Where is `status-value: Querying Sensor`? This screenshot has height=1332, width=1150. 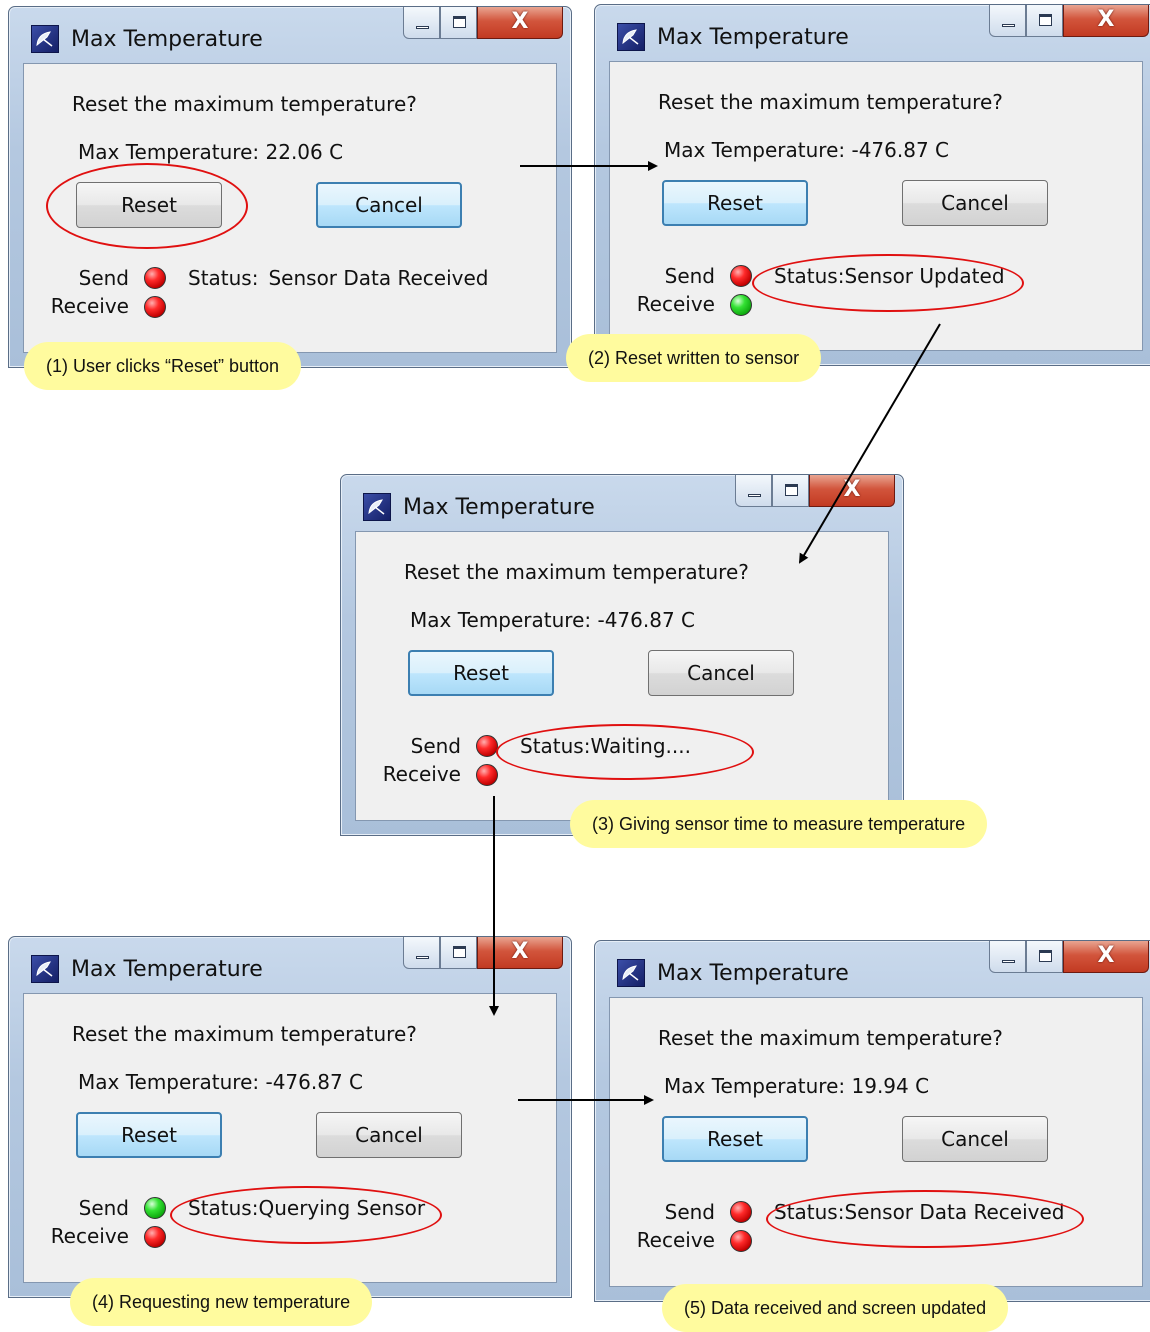
status-value: Querying Sensor is located at coordinates (342, 1208).